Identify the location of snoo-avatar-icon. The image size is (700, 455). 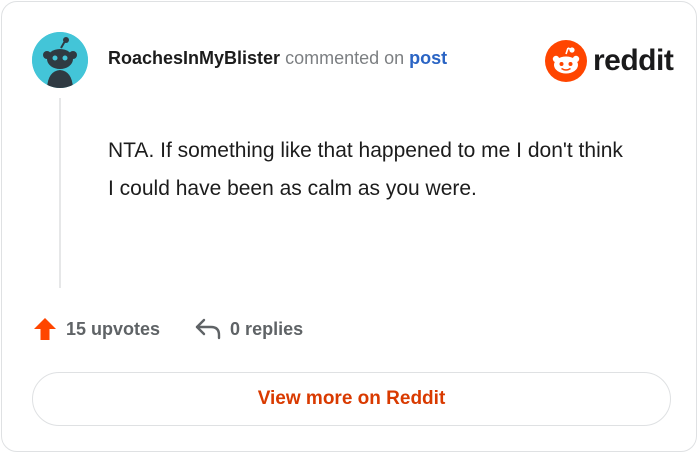
(60, 60).